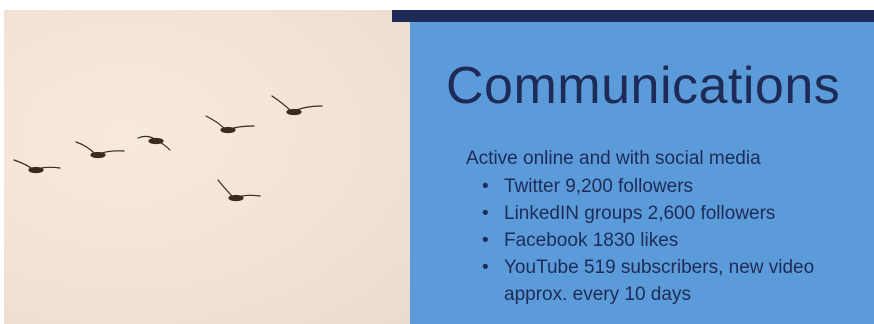  Describe the element at coordinates (643, 86) in the screenshot. I see `slide-title: Communications` at that location.